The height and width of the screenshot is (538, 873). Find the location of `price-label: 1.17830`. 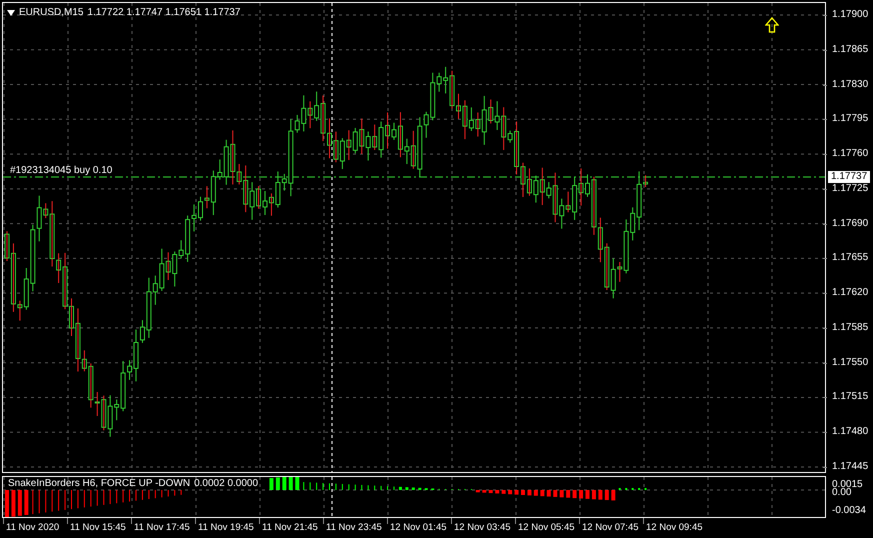

price-label: 1.17830 is located at coordinates (850, 84).